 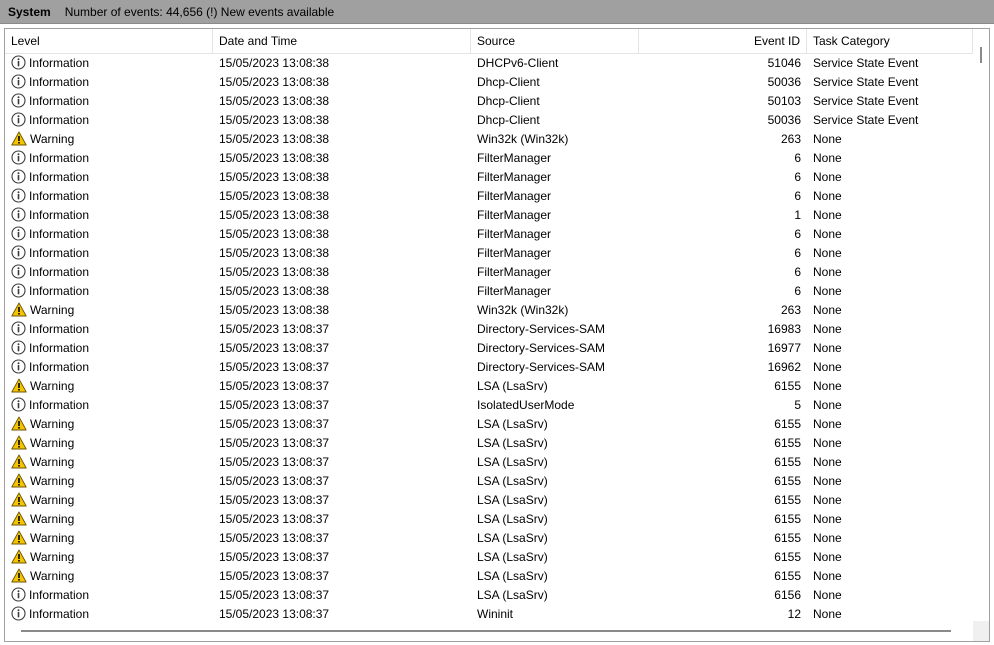 What do you see at coordinates (866, 62) in the screenshot?
I see `task-category-cell: Service State Event` at bounding box center [866, 62].